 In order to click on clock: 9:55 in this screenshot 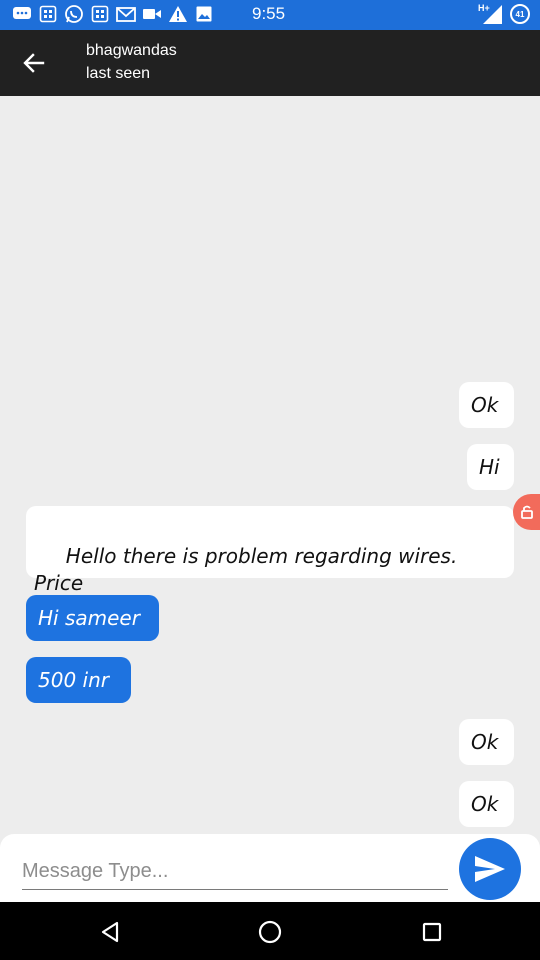, I will do `click(269, 13)`.